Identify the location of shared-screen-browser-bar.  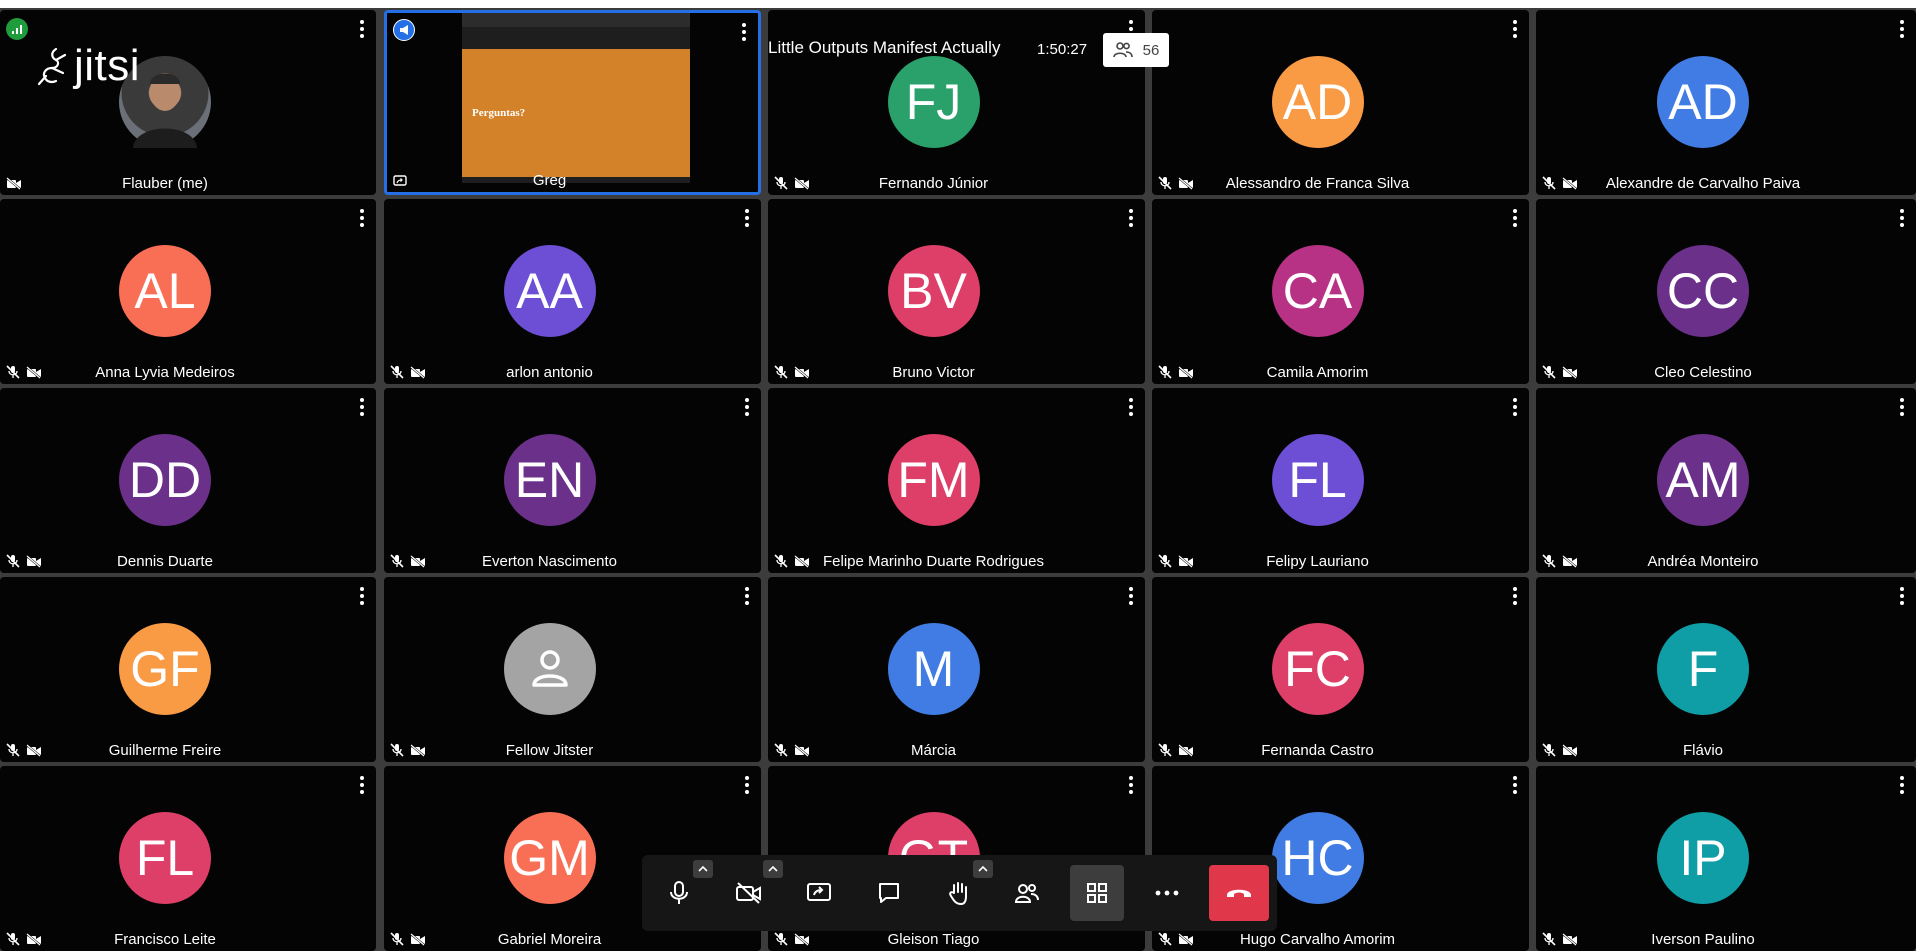
(576, 20).